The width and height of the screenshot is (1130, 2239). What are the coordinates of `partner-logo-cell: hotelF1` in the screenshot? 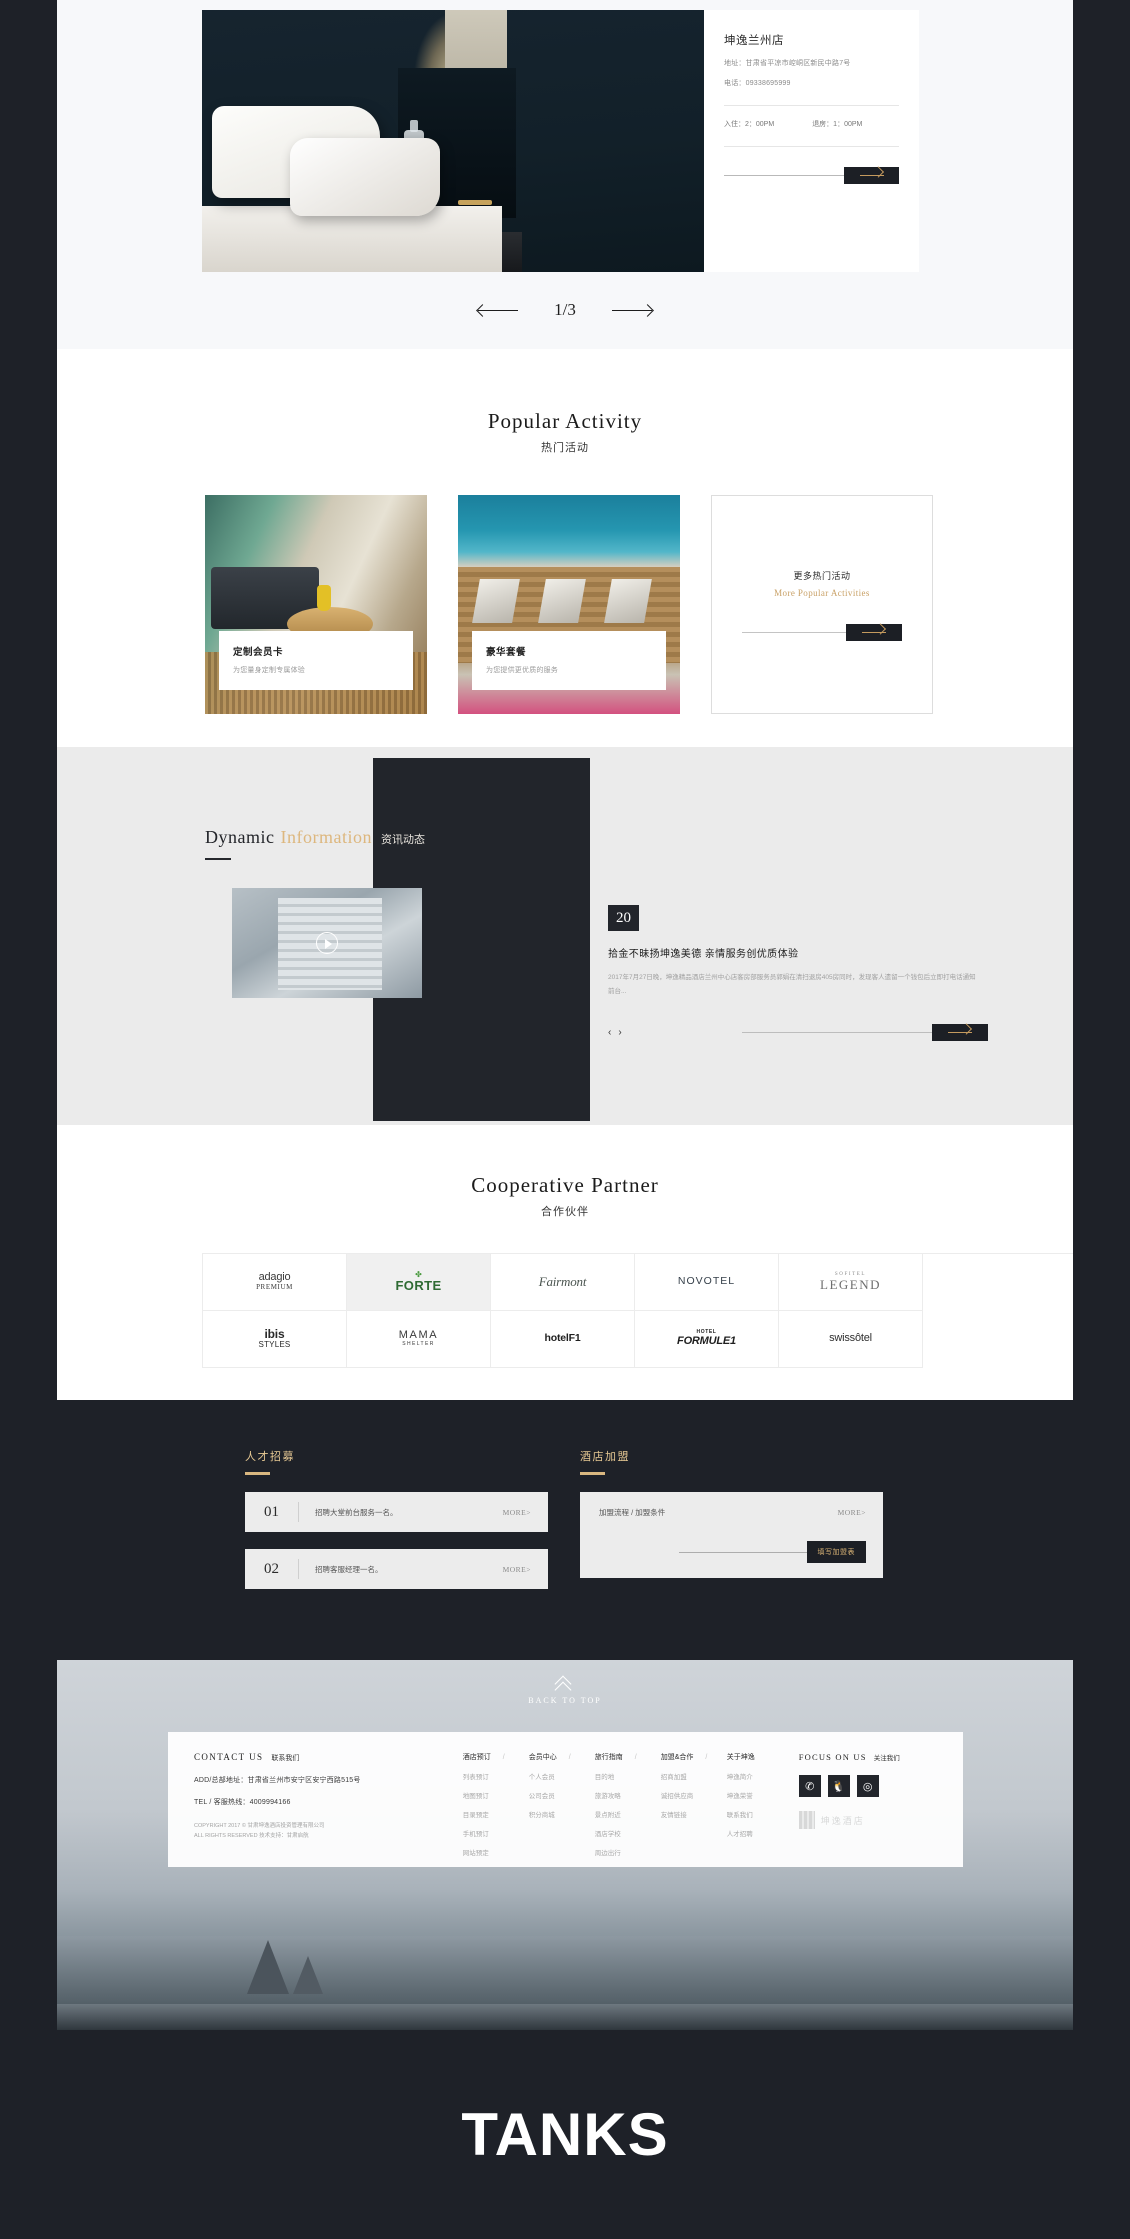 It's located at (563, 1339).